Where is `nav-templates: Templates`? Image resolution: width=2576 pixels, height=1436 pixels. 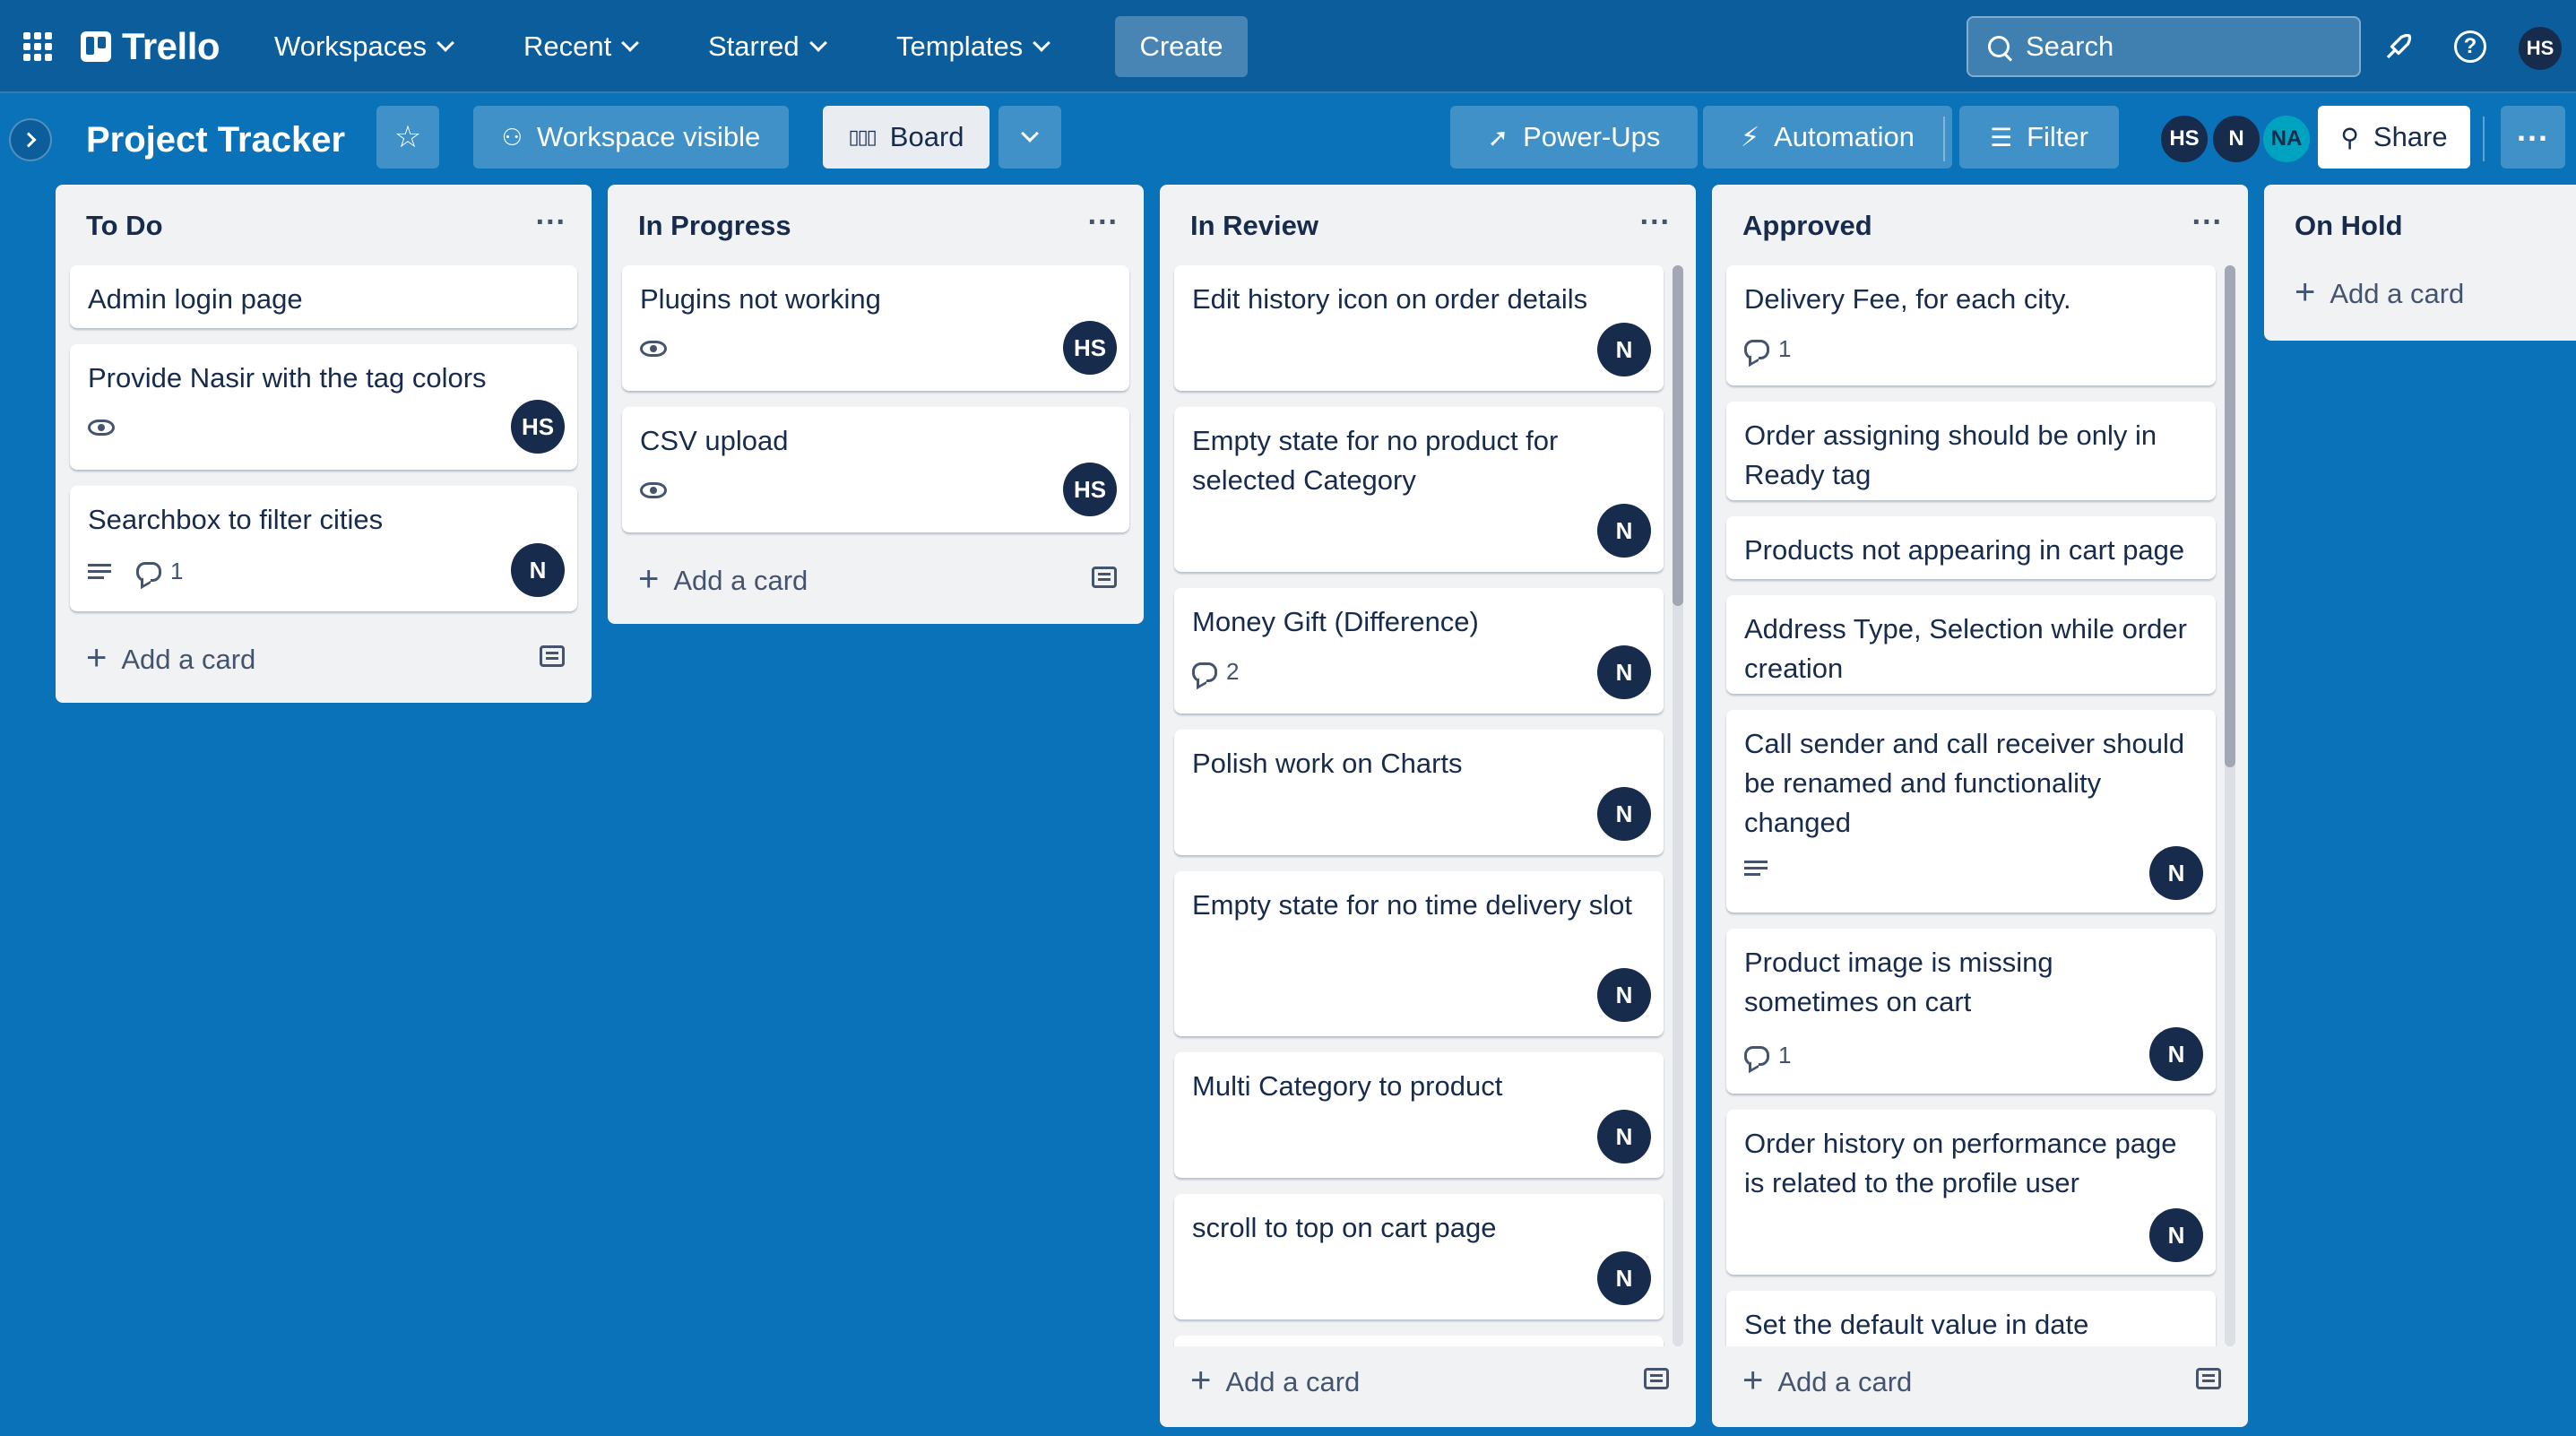 nav-templates: Templates is located at coordinates (972, 47).